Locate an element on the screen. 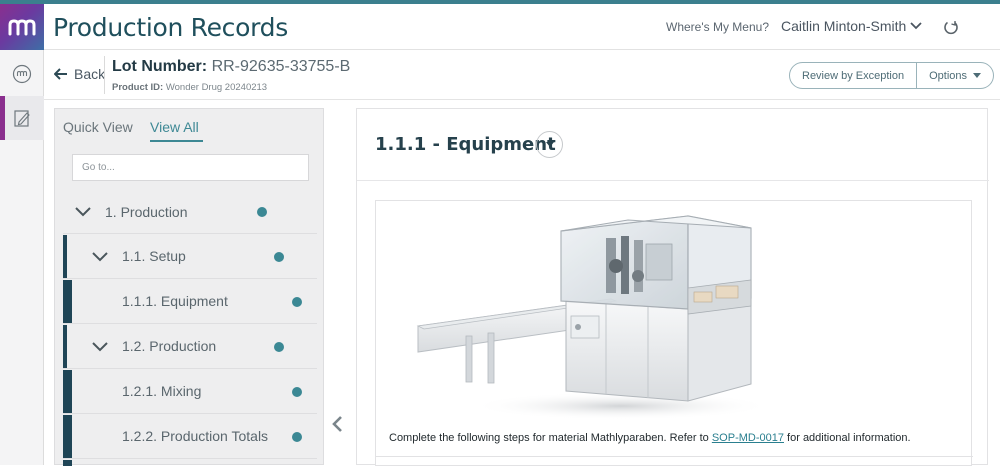 The image size is (1000, 466). collapse-panel-button is located at coordinates (337, 424).